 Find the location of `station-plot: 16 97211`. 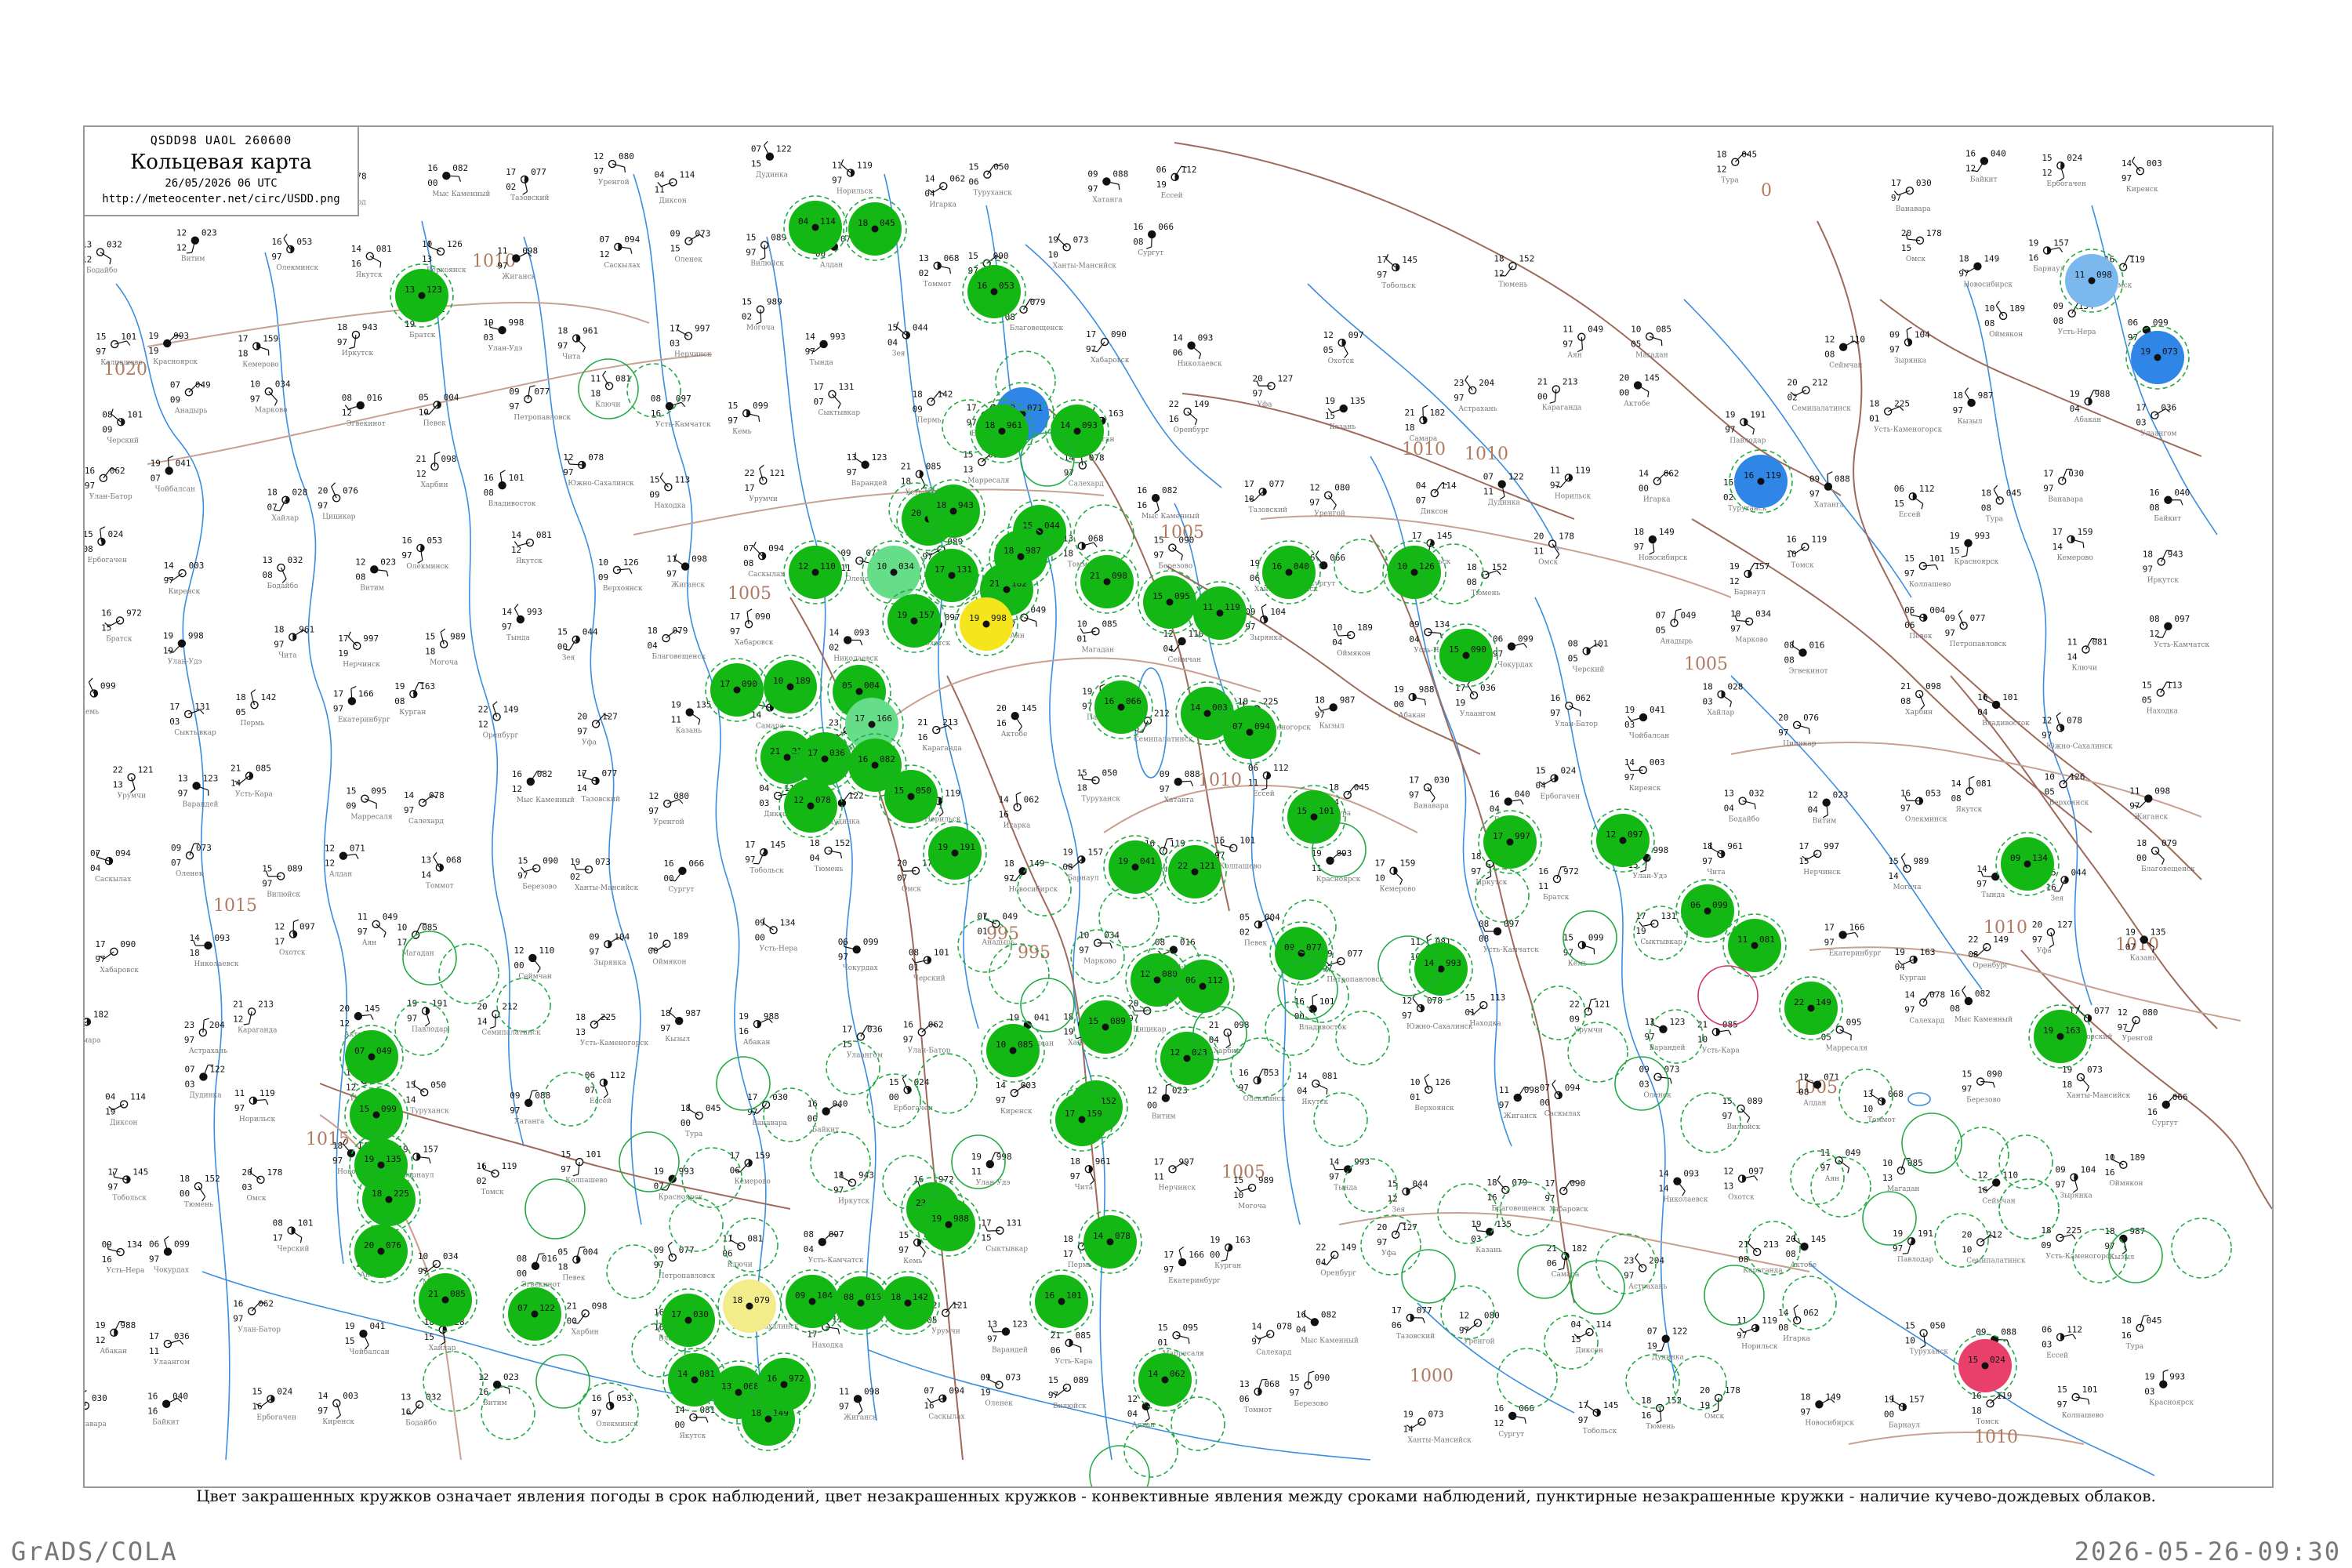

station-plot: 16 97211 is located at coordinates (1558, 878).